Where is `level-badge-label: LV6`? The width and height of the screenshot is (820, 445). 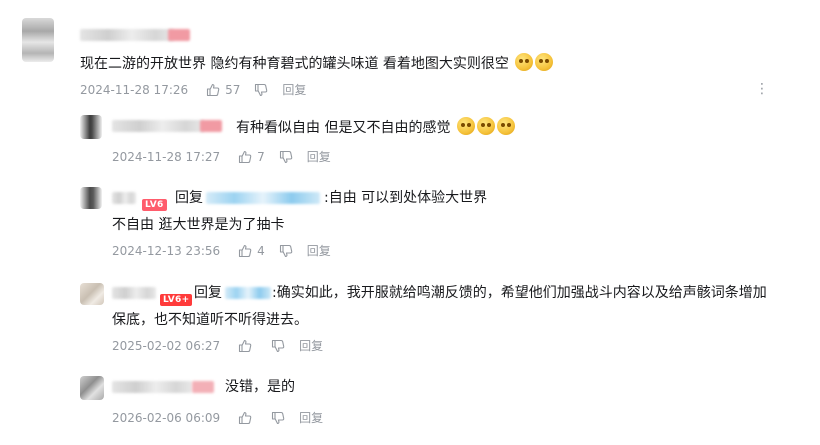 level-badge-label: LV6 is located at coordinates (154, 205).